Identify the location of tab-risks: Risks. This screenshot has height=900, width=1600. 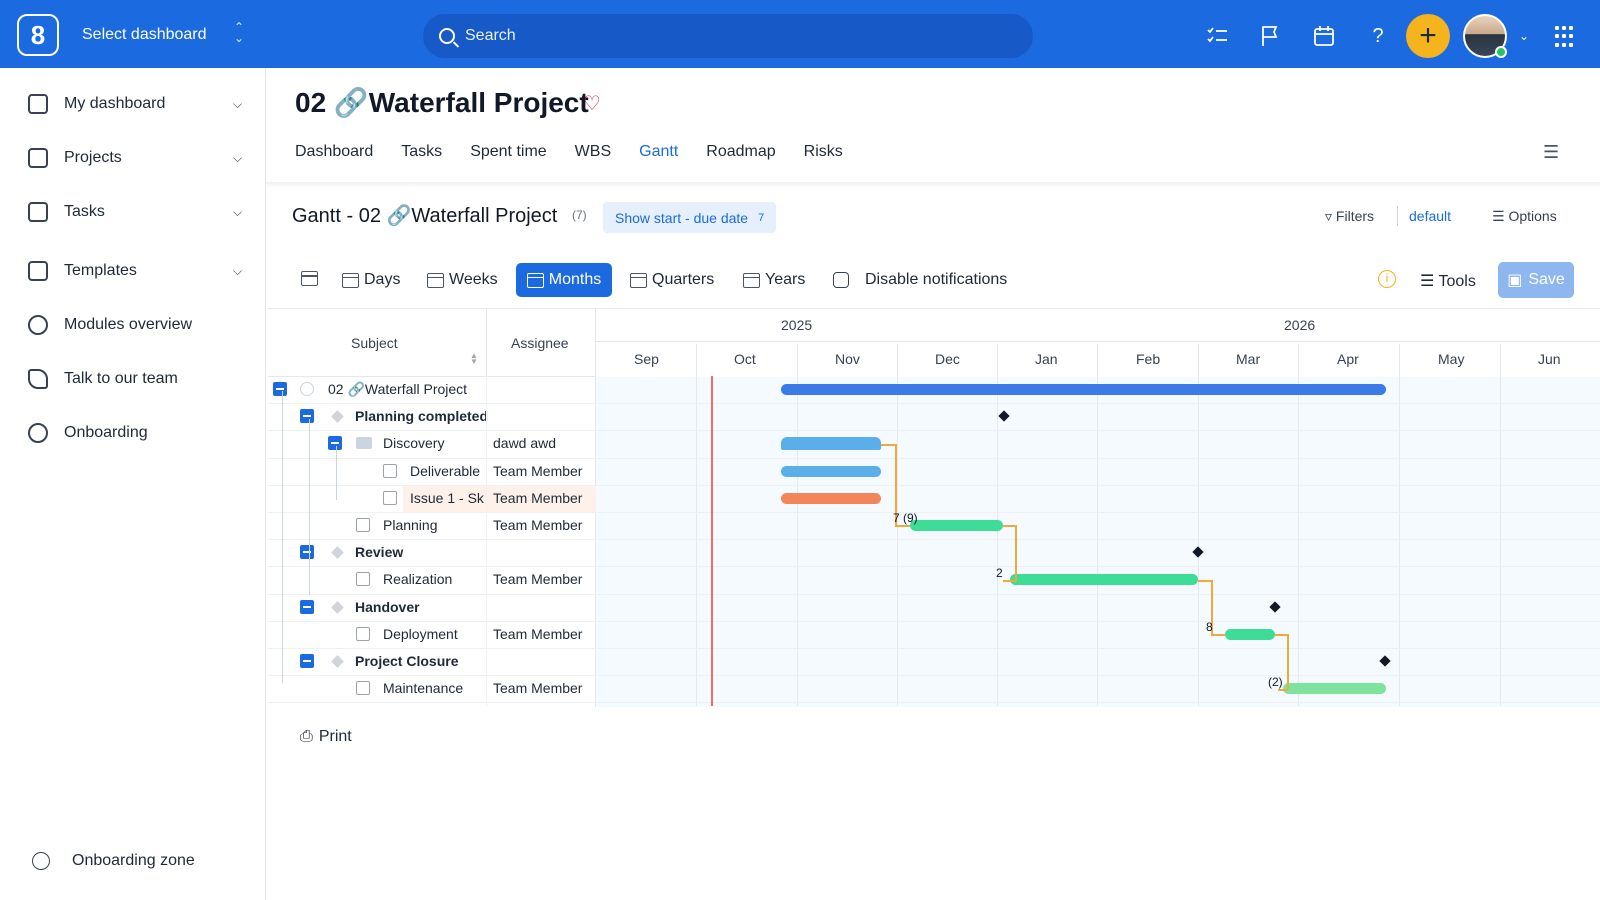
(823, 152).